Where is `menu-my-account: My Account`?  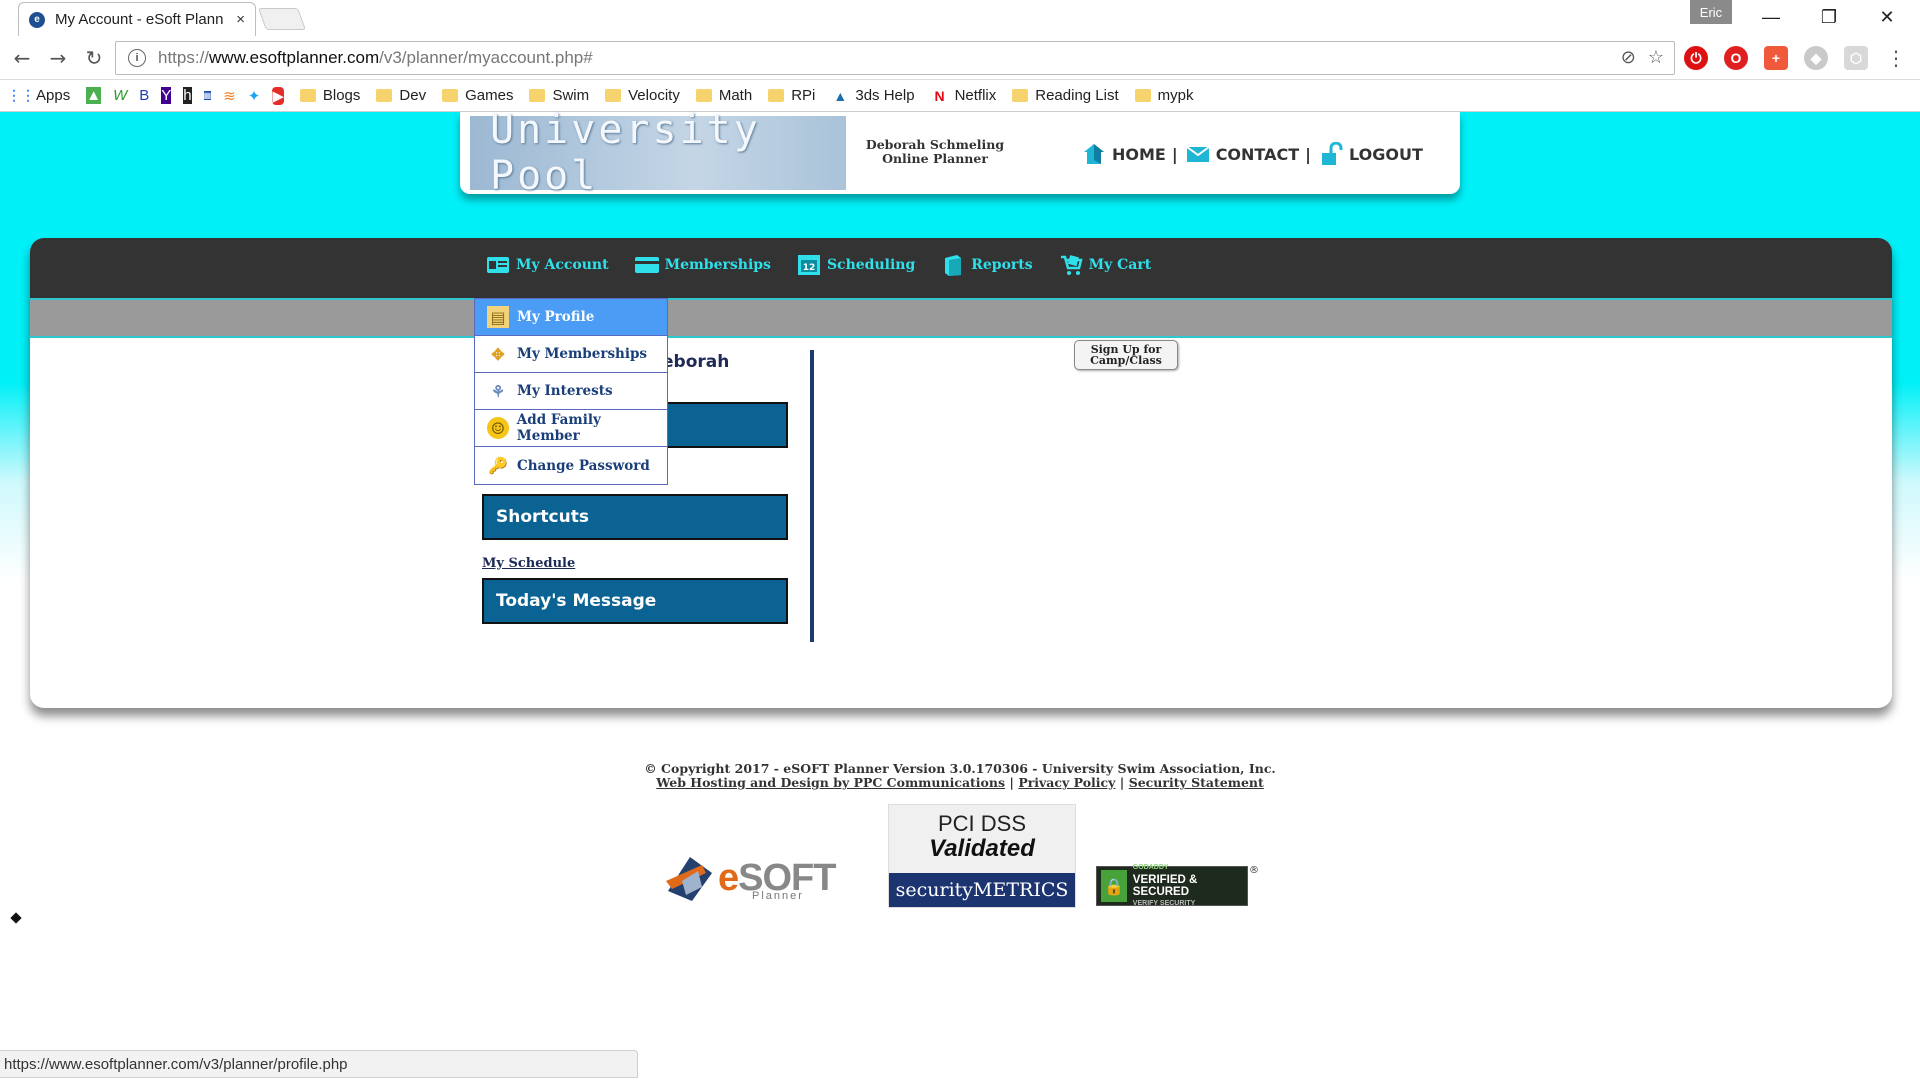 menu-my-account: My Account is located at coordinates (547, 265).